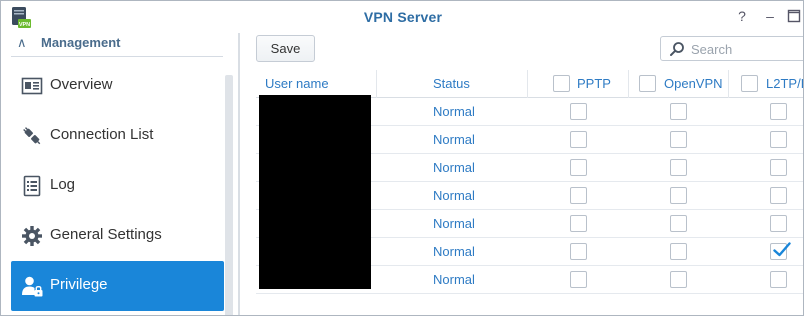  Describe the element at coordinates (561, 83) in the screenshot. I see `pptp-select-all-checkbox` at that location.